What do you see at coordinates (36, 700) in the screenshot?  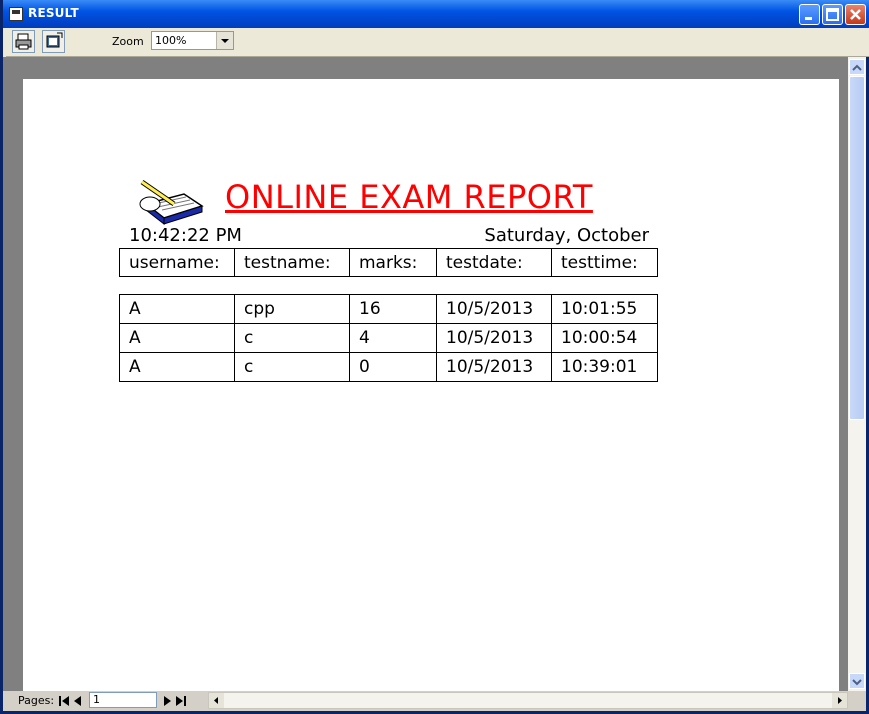 I see `pages-label: Pages:` at bounding box center [36, 700].